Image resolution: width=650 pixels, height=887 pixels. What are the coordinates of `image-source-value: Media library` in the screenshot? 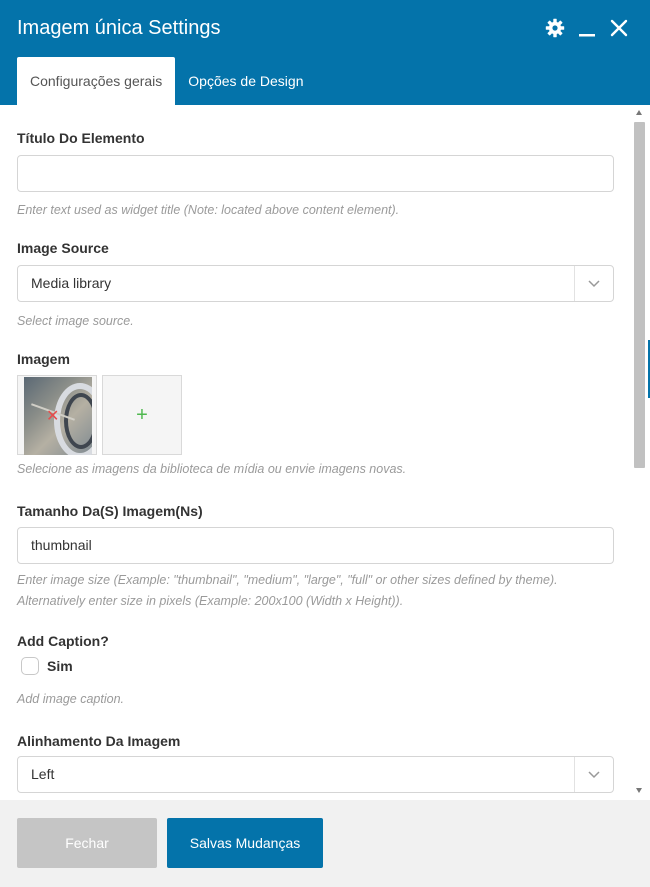 It's located at (71, 283).